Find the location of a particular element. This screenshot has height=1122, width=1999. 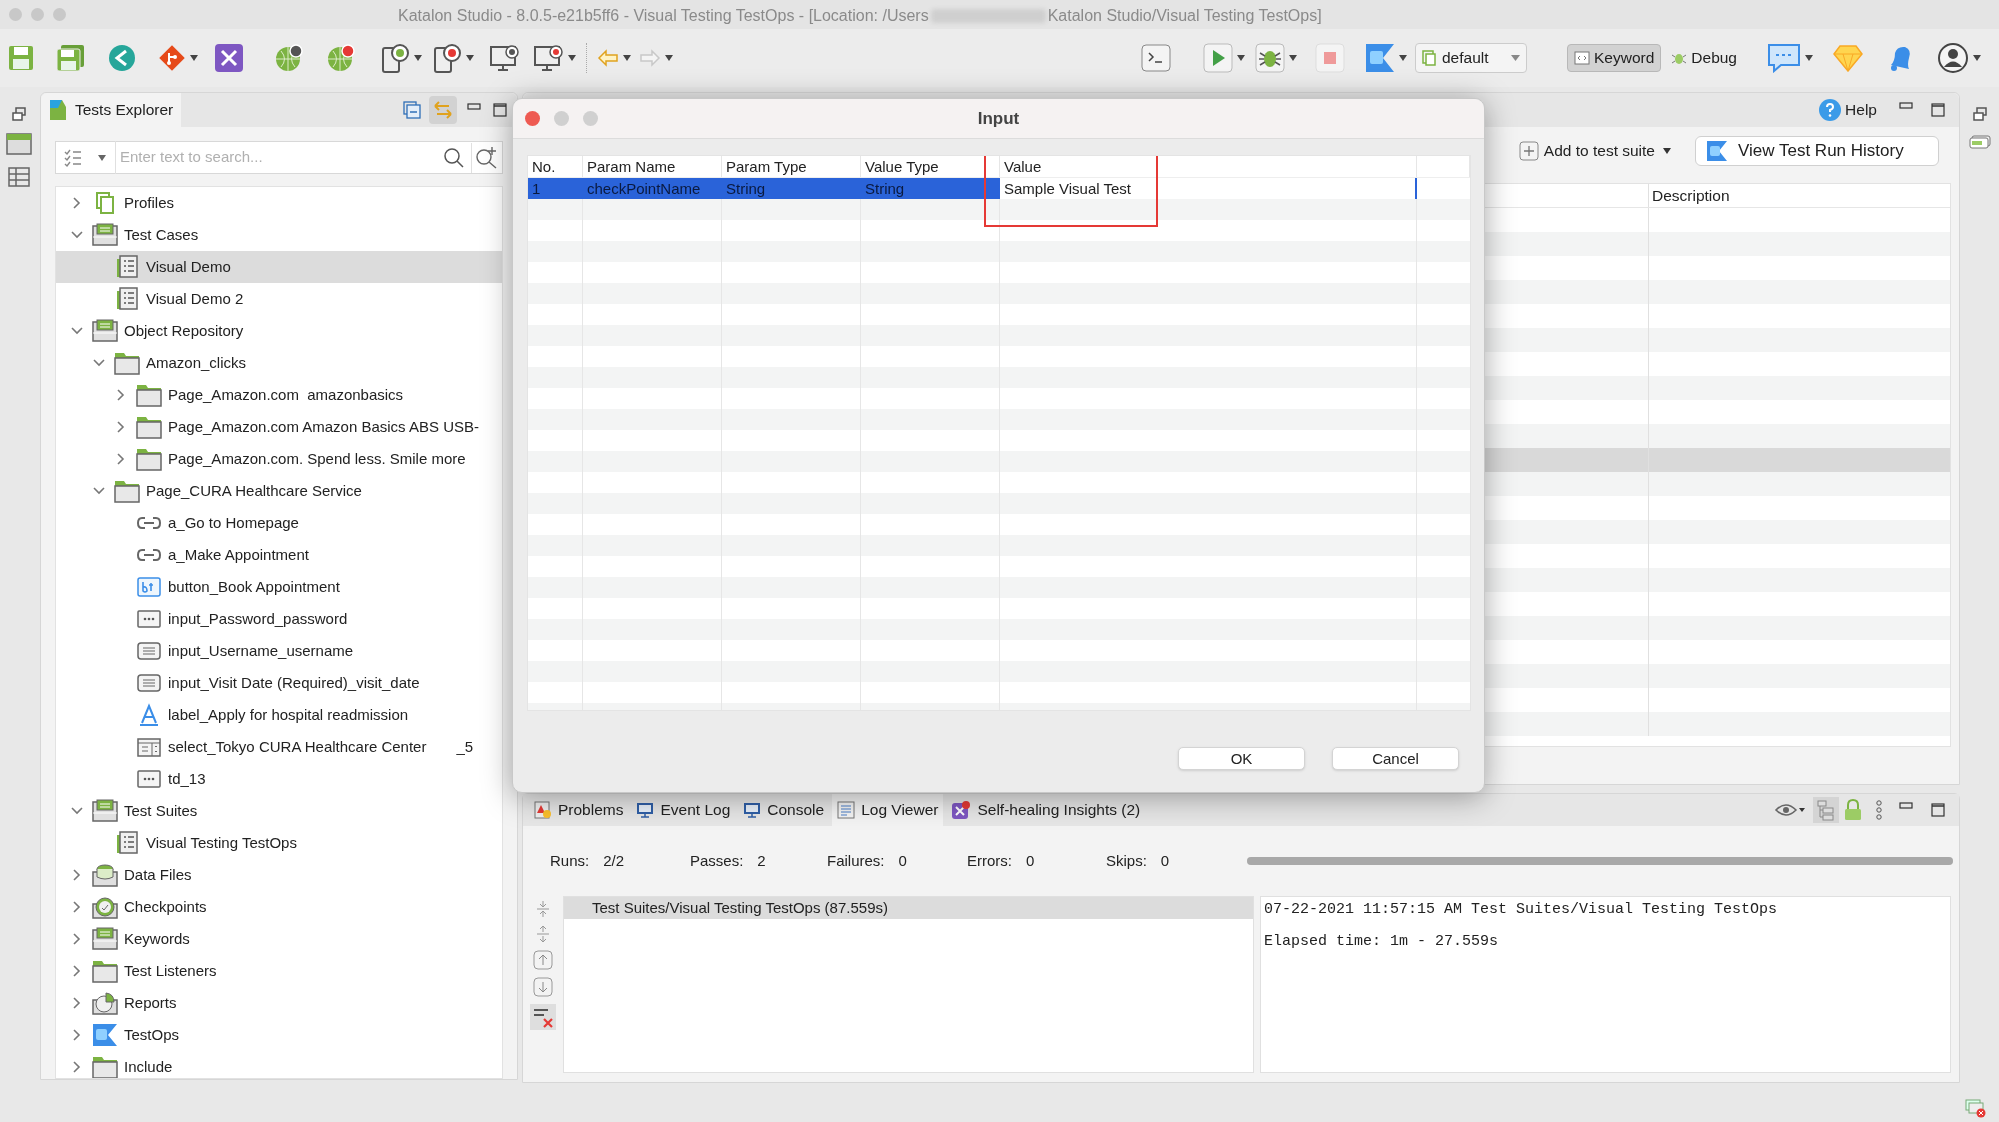

tree-item: Data Files is located at coordinates (279, 875).